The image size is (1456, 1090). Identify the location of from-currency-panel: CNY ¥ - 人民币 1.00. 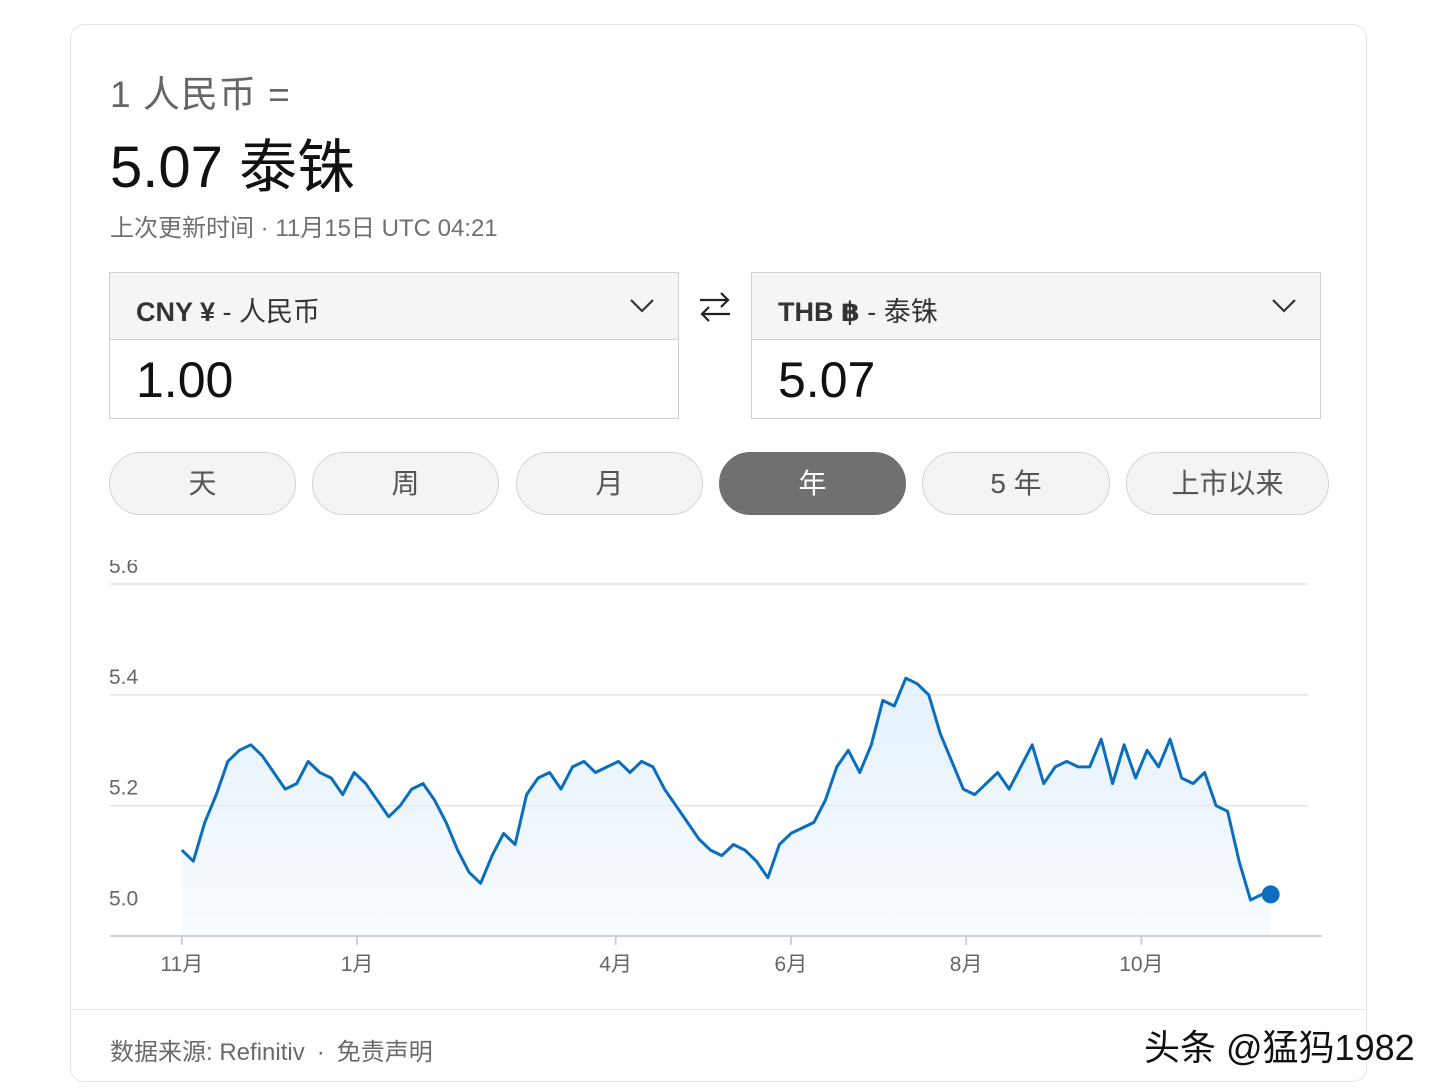
(394, 345).